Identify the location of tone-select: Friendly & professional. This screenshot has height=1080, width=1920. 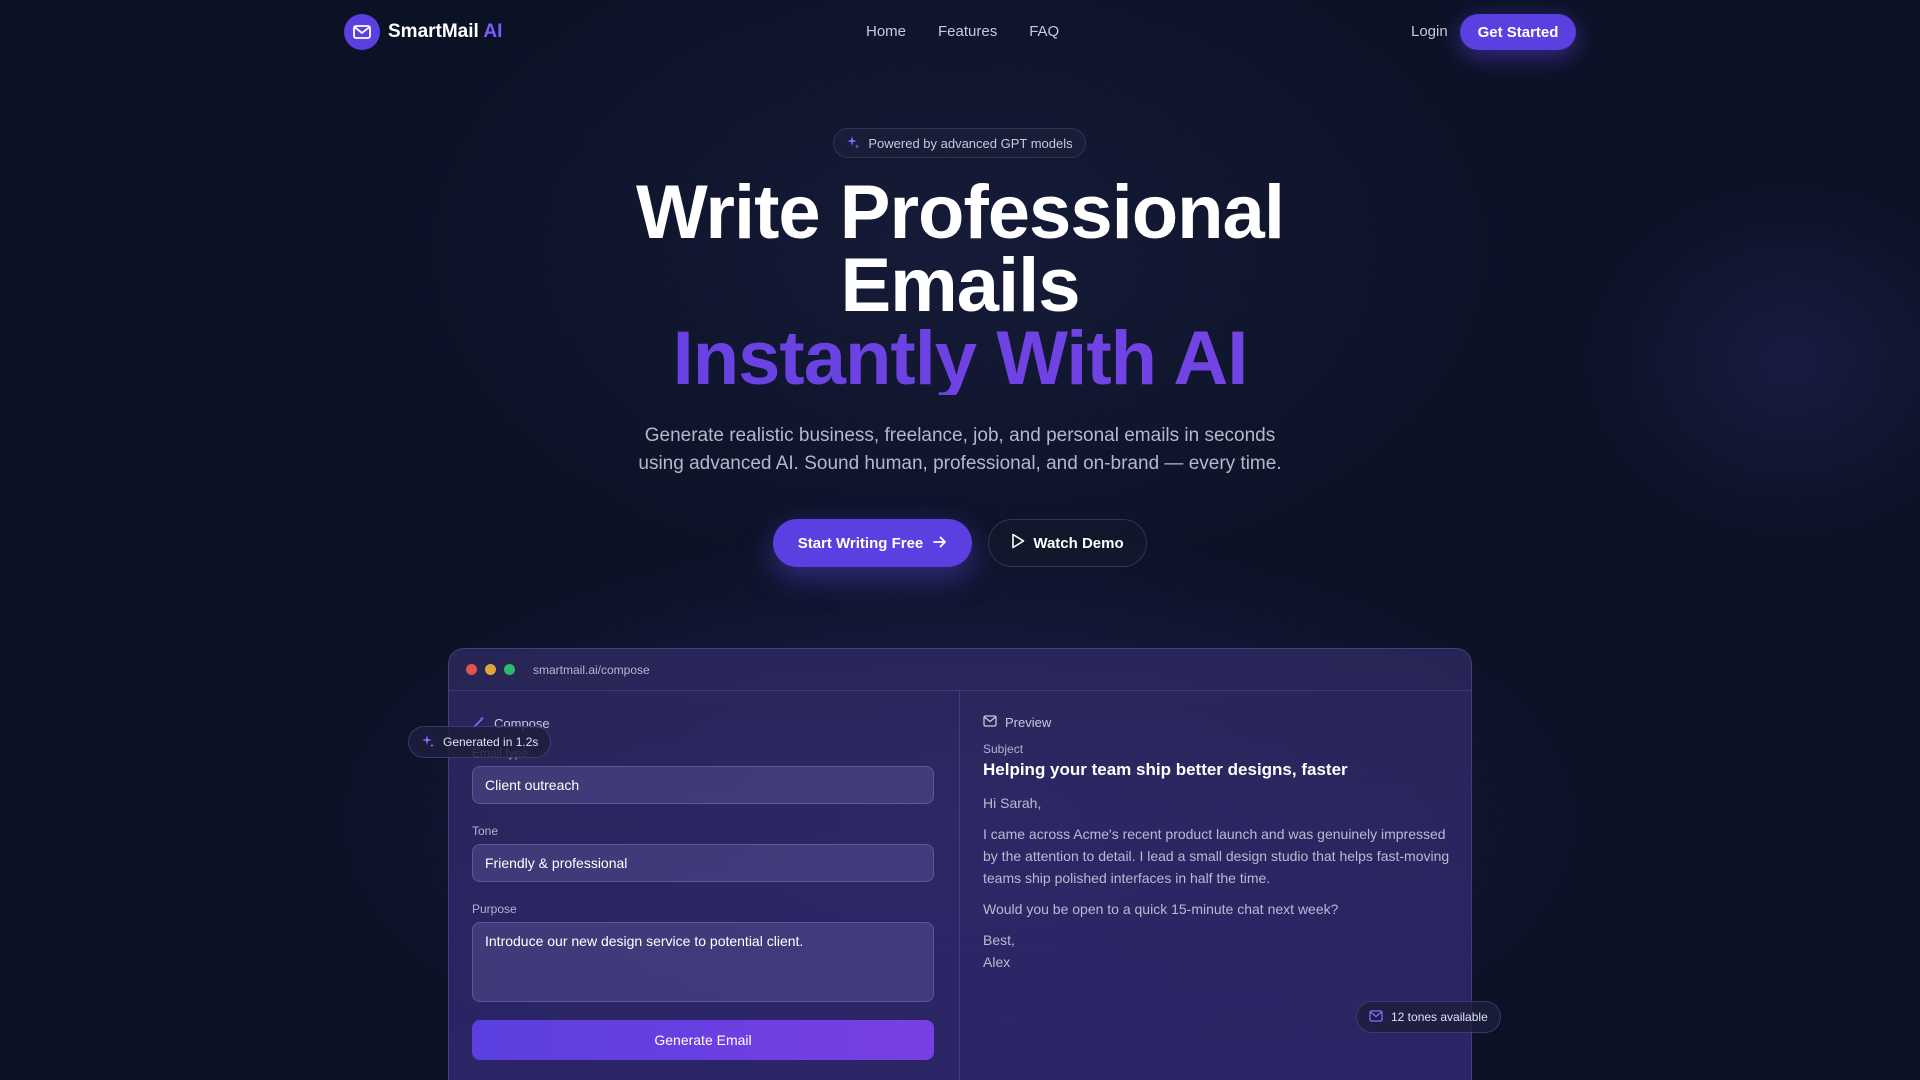
(703, 863).